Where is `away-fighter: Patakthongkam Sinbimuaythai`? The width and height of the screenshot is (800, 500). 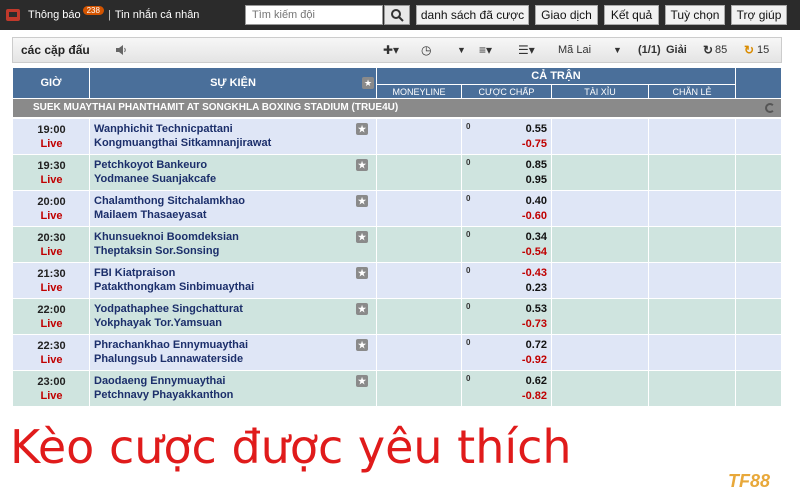 away-fighter: Patakthongkam Sinbimuaythai is located at coordinates (174, 287).